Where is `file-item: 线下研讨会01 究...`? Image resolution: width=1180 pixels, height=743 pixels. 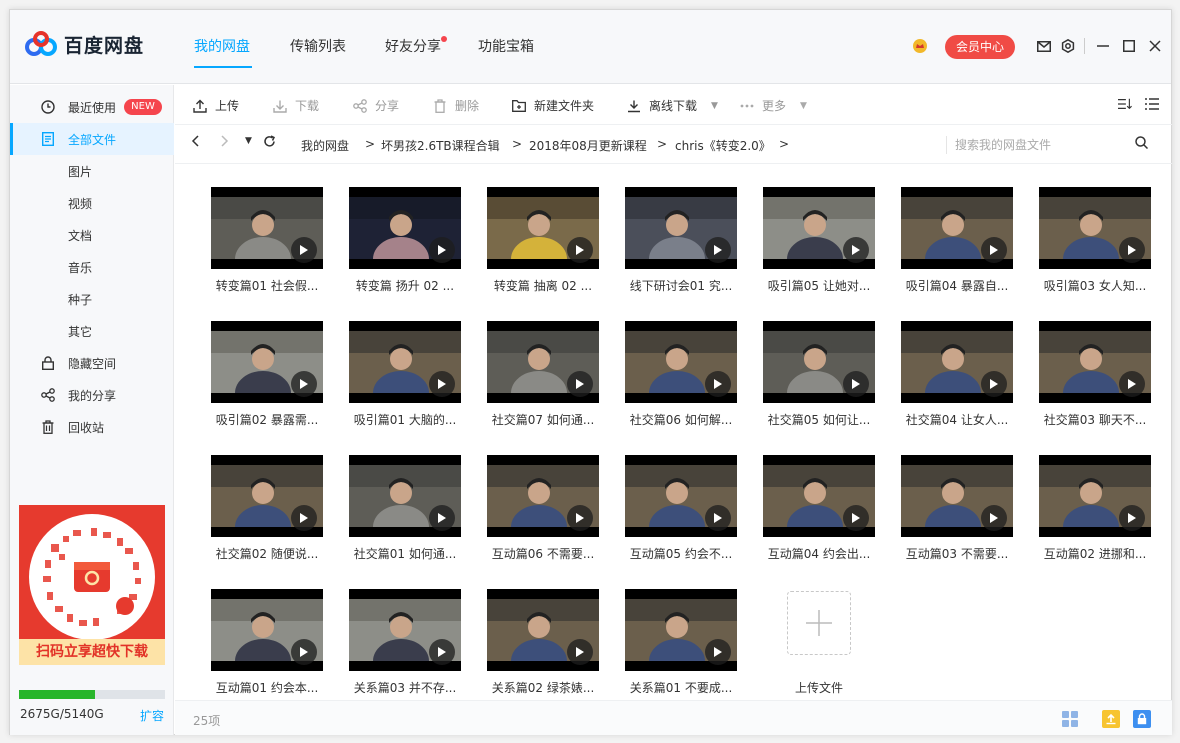 file-item: 线下研讨会01 究... is located at coordinates (680, 235).